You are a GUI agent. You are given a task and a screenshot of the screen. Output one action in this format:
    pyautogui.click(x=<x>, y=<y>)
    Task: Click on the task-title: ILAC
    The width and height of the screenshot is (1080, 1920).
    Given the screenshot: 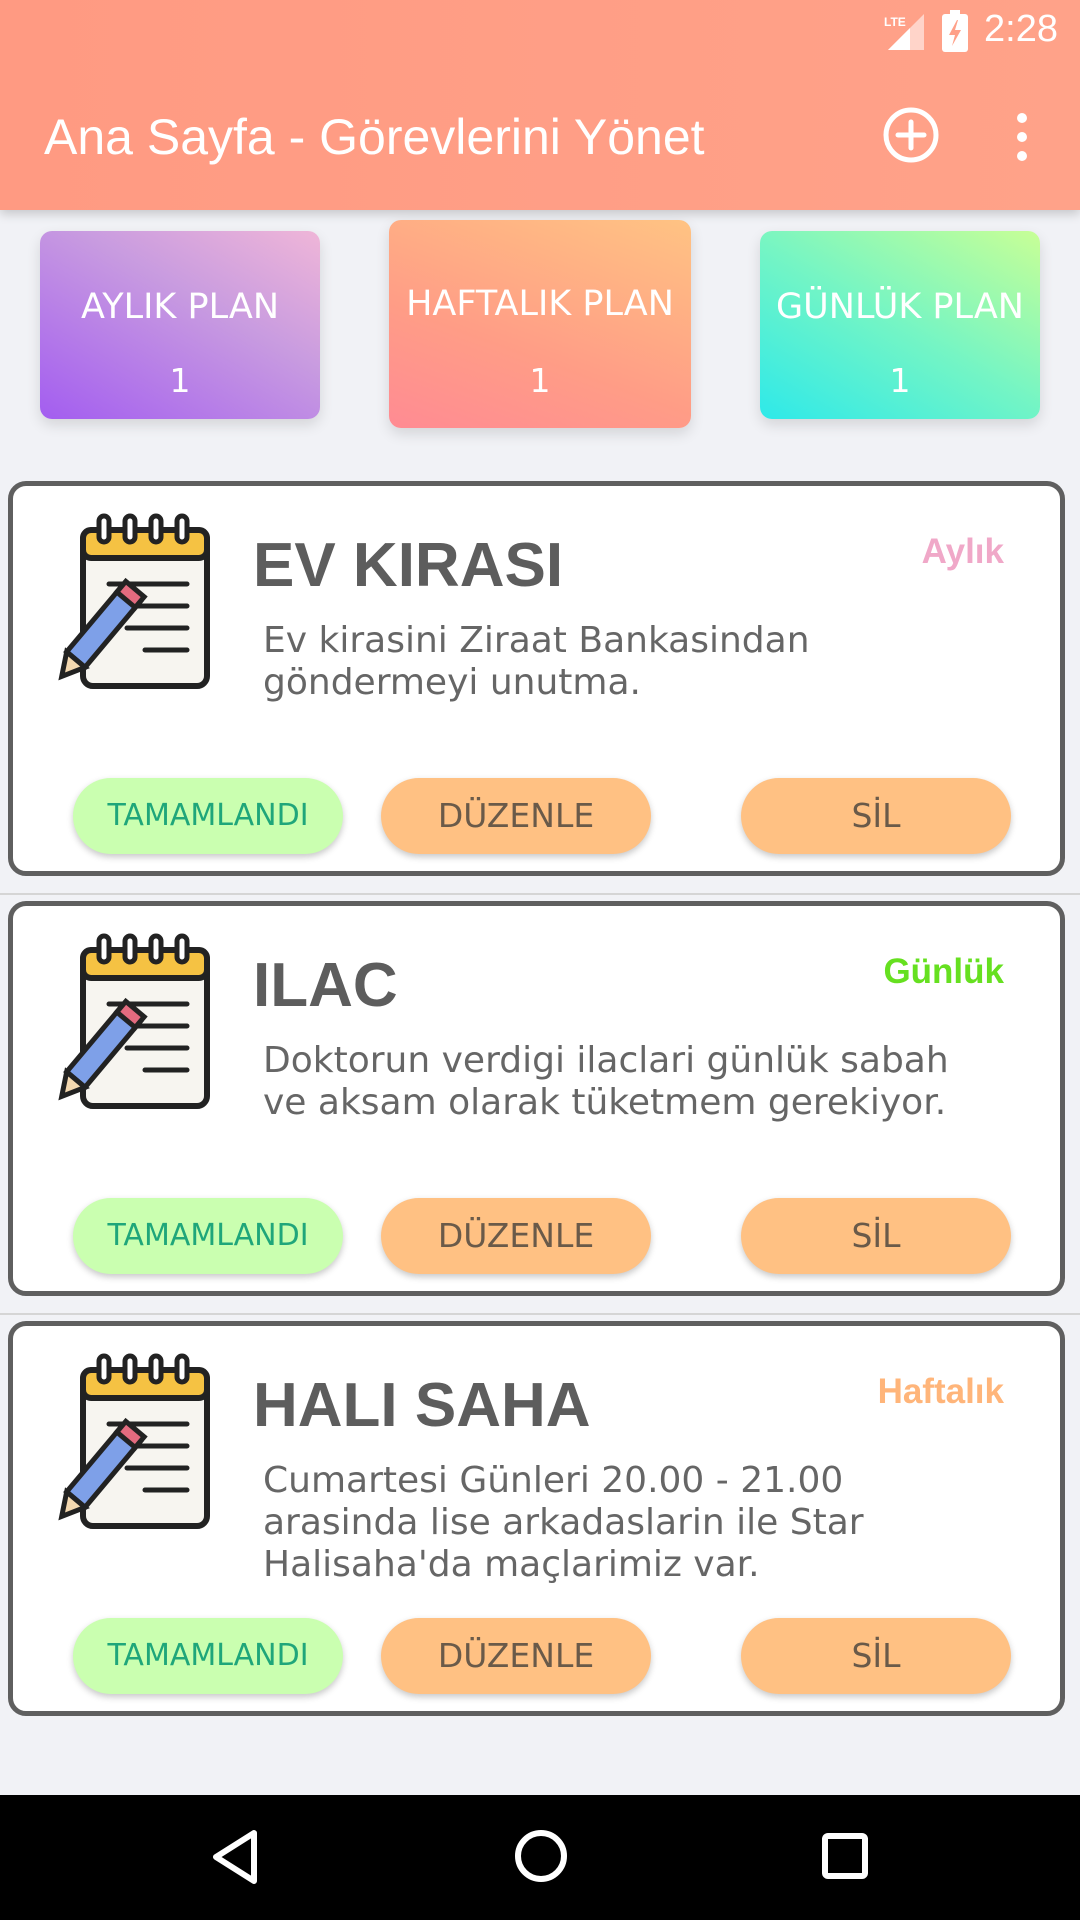 What is the action you would take?
    pyautogui.click(x=325, y=985)
    